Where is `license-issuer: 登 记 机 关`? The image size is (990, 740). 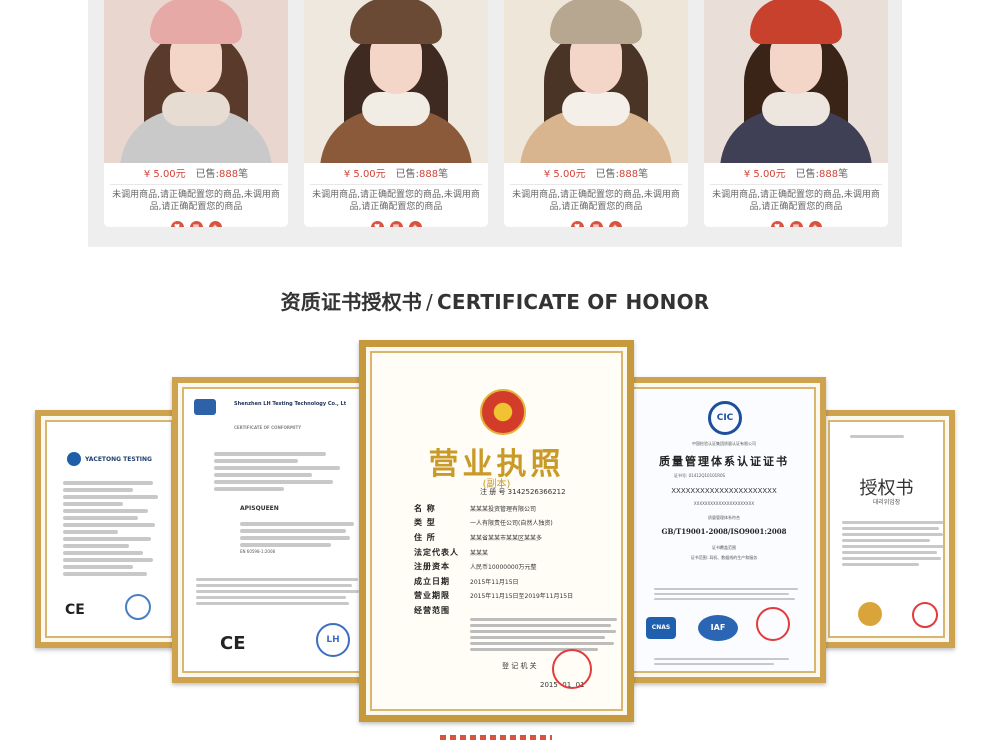
license-issuer: 登 记 机 关 is located at coordinates (519, 666).